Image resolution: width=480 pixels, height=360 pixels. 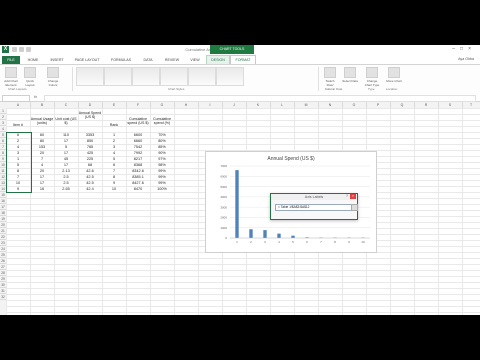 I want to click on add-chart-element-button: Add Chart Element, so click(x=11, y=77).